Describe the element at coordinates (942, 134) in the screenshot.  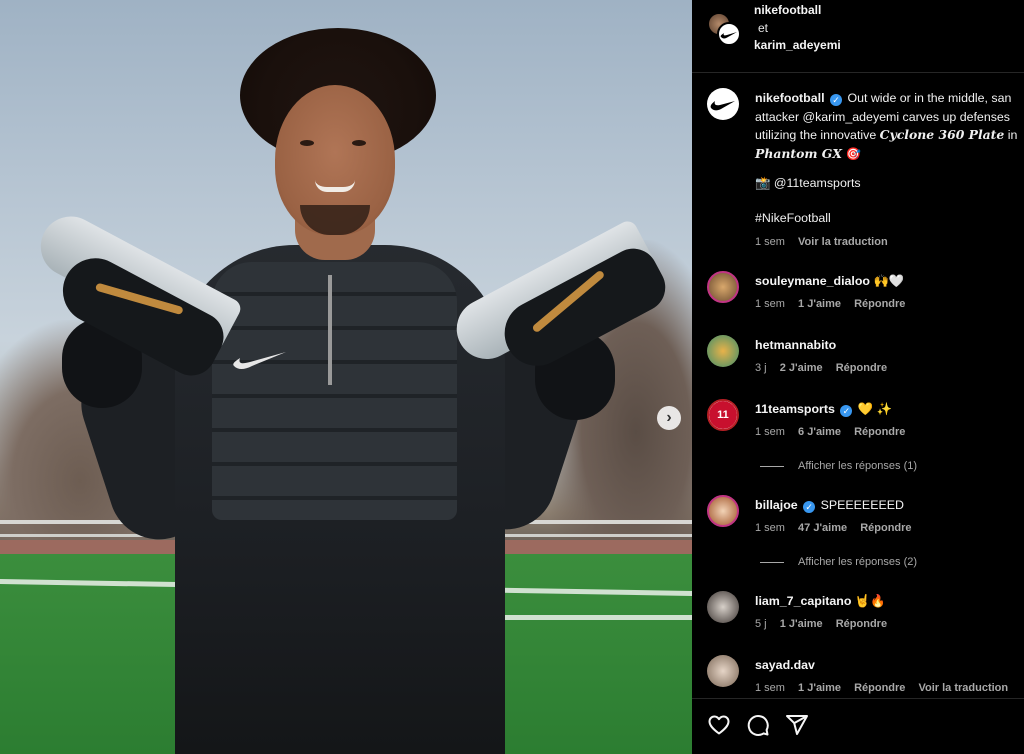
I see `caption-bold-text: Cyclone 360 Plate` at that location.